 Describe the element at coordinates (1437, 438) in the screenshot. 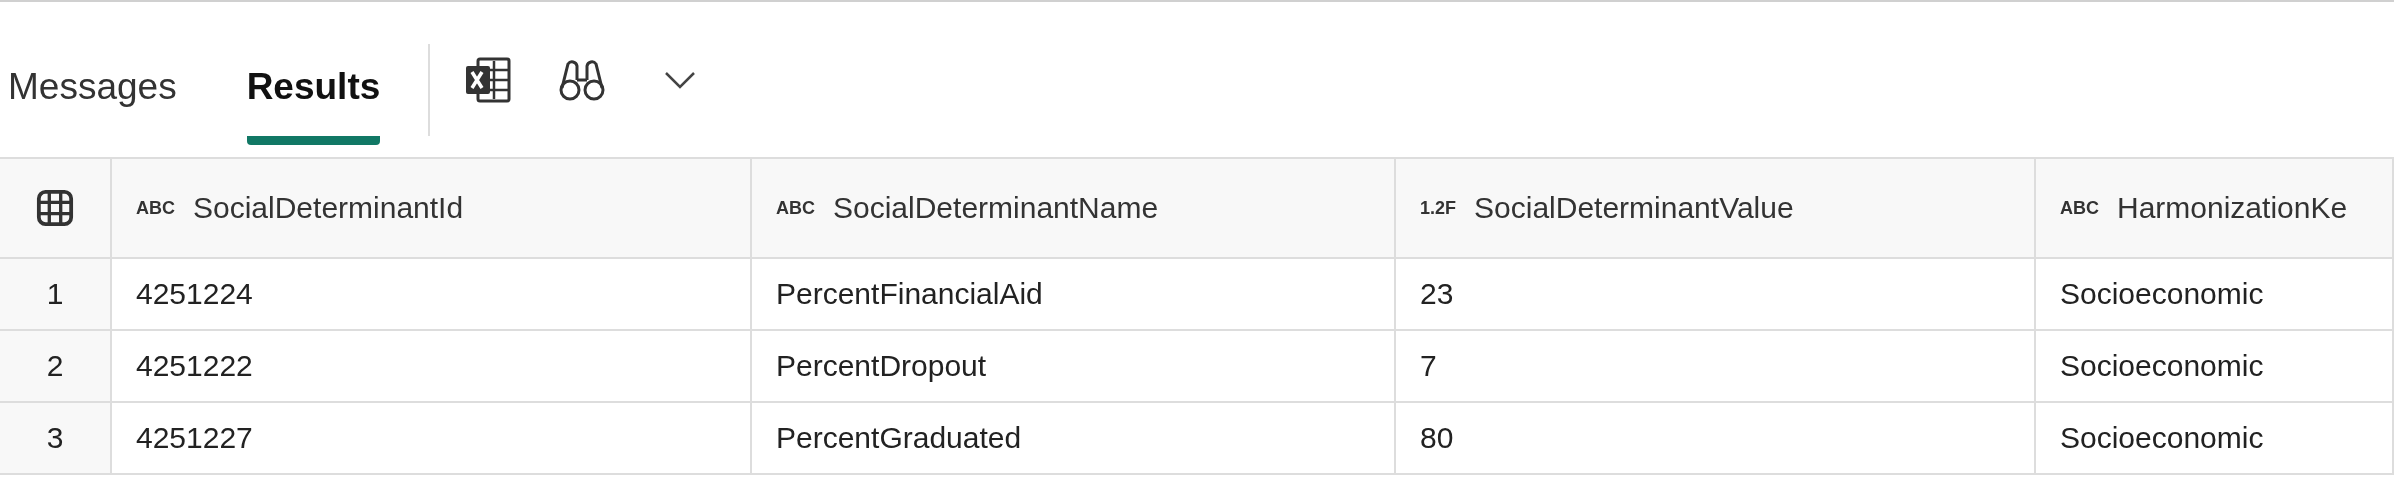

I see `table-cell: 80` at that location.